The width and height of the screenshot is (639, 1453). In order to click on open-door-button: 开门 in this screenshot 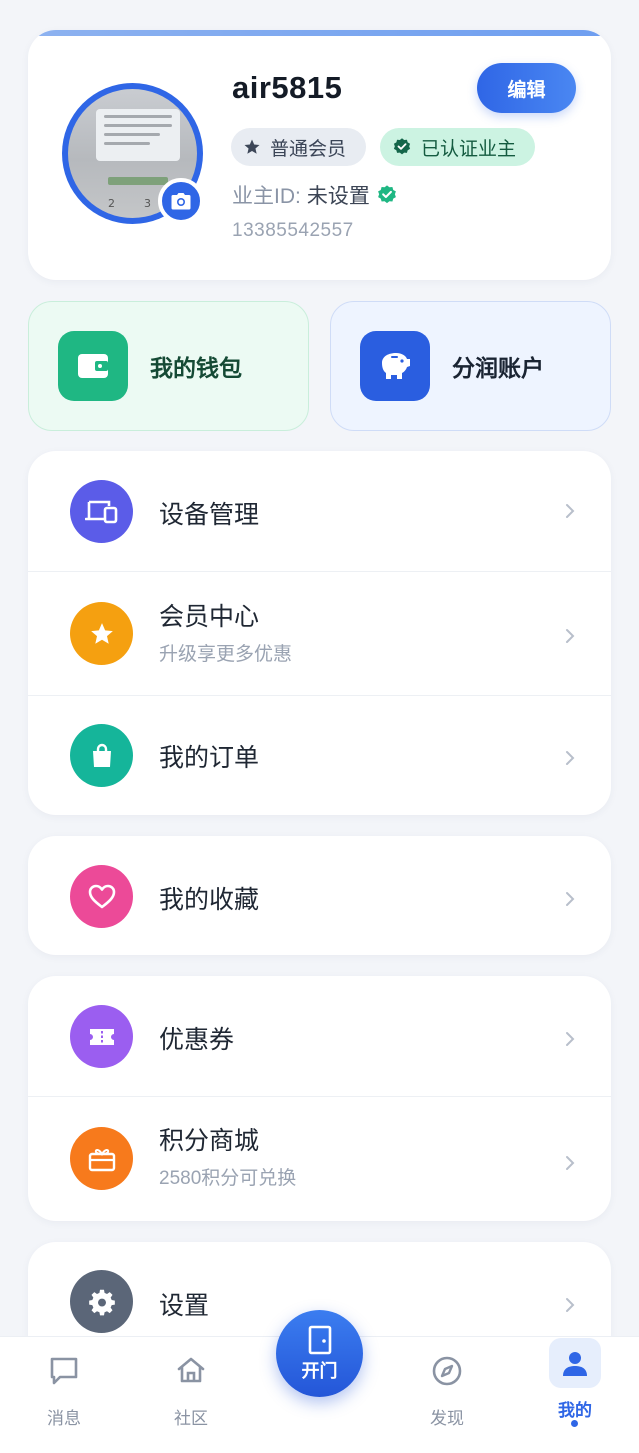, I will do `click(319, 1353)`.